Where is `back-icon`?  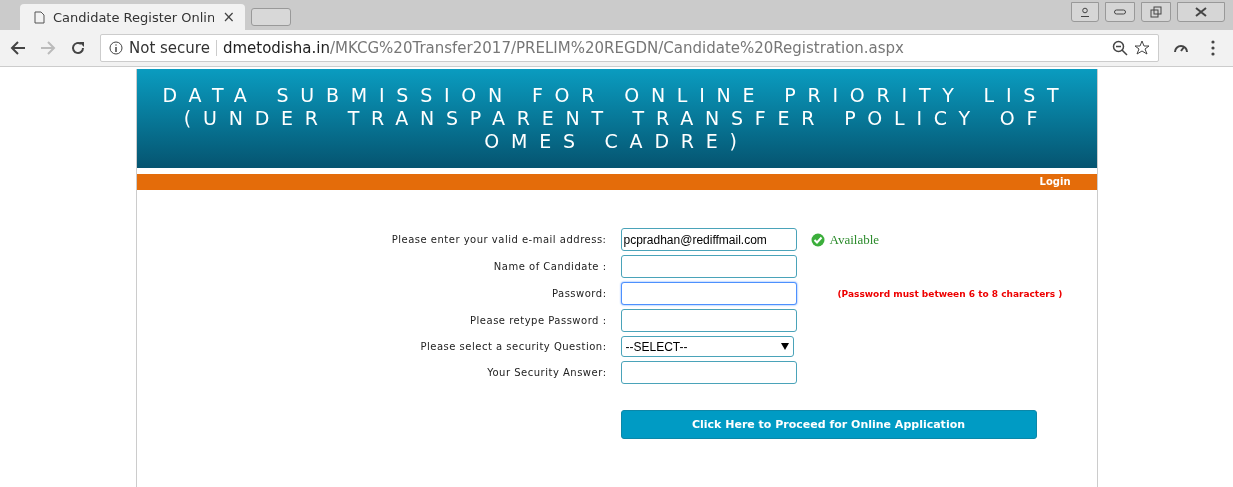
back-icon is located at coordinates (18, 48).